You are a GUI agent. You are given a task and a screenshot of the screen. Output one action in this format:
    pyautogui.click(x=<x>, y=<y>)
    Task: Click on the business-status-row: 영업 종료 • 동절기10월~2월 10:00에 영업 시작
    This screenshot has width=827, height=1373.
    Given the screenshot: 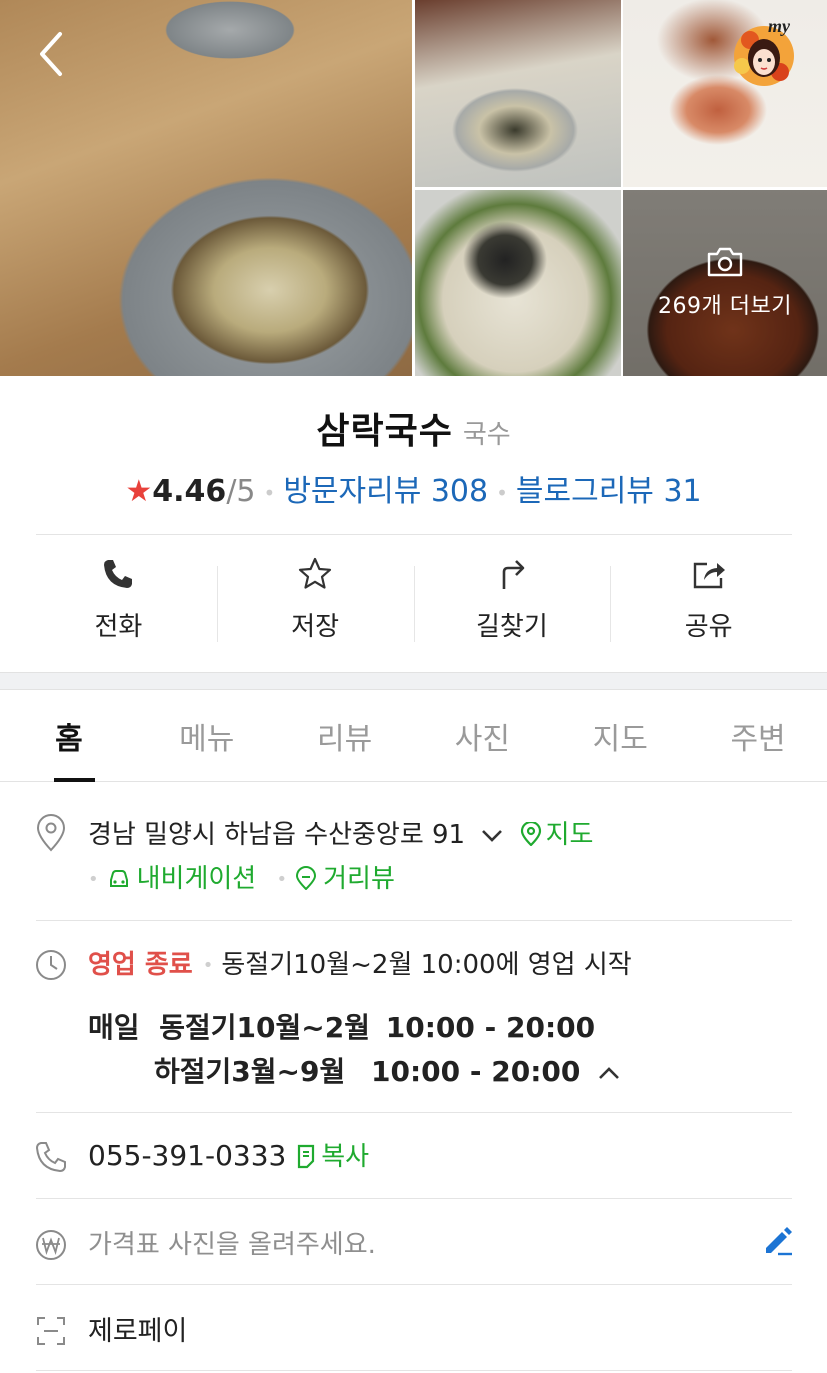 What is the action you would take?
    pyautogui.click(x=360, y=962)
    